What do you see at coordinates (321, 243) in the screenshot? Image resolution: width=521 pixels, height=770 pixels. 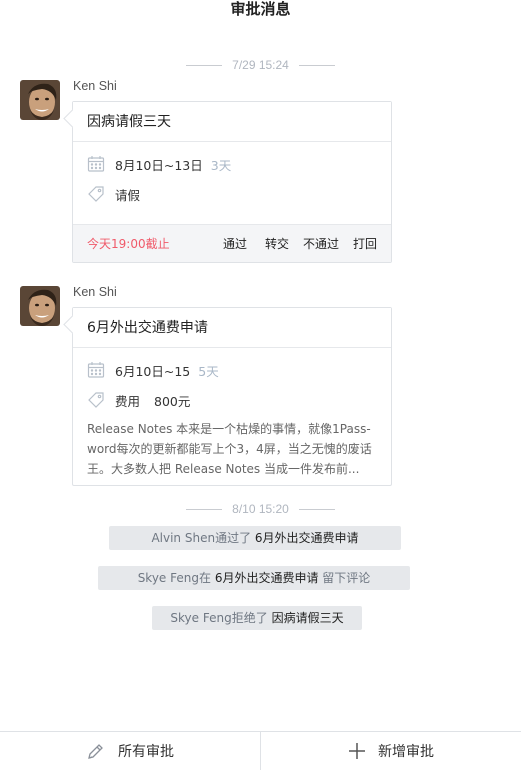 I see `reject-button: 不通过` at bounding box center [321, 243].